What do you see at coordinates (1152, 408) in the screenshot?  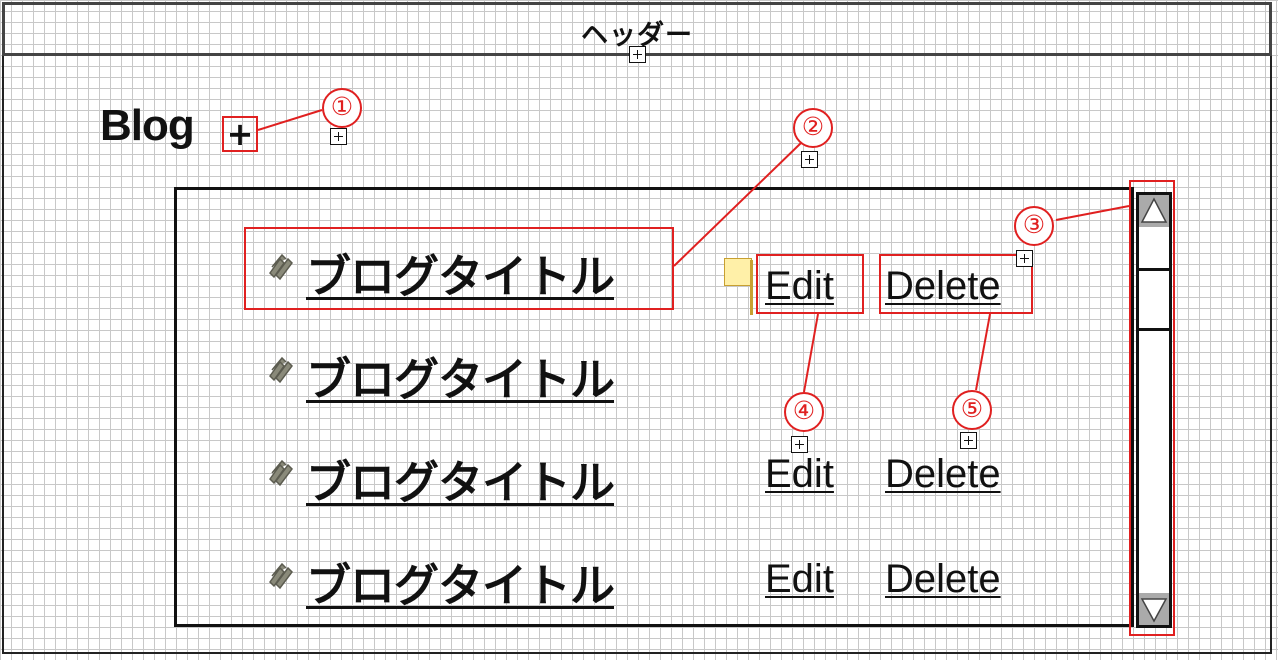 I see `callout-box-scrollbar` at bounding box center [1152, 408].